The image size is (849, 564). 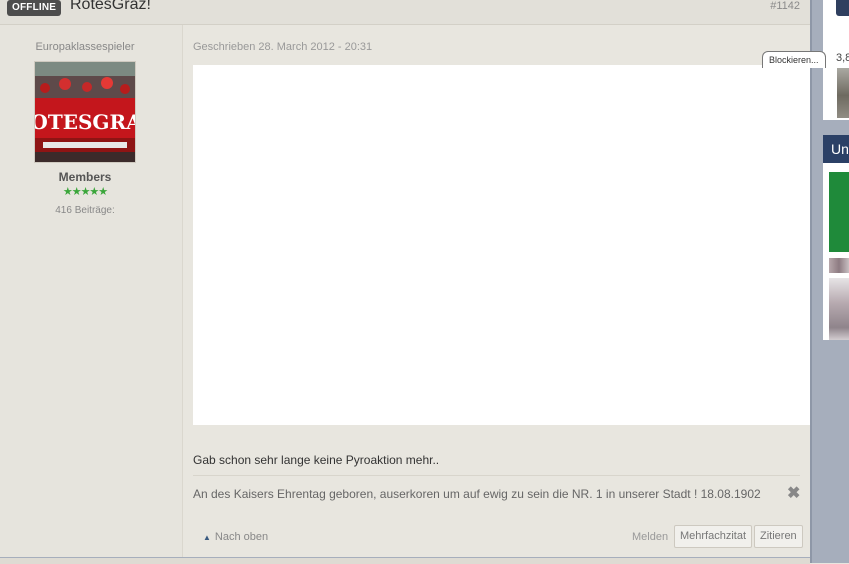 What do you see at coordinates (778, 536) in the screenshot?
I see `quote-button: Zitieren` at bounding box center [778, 536].